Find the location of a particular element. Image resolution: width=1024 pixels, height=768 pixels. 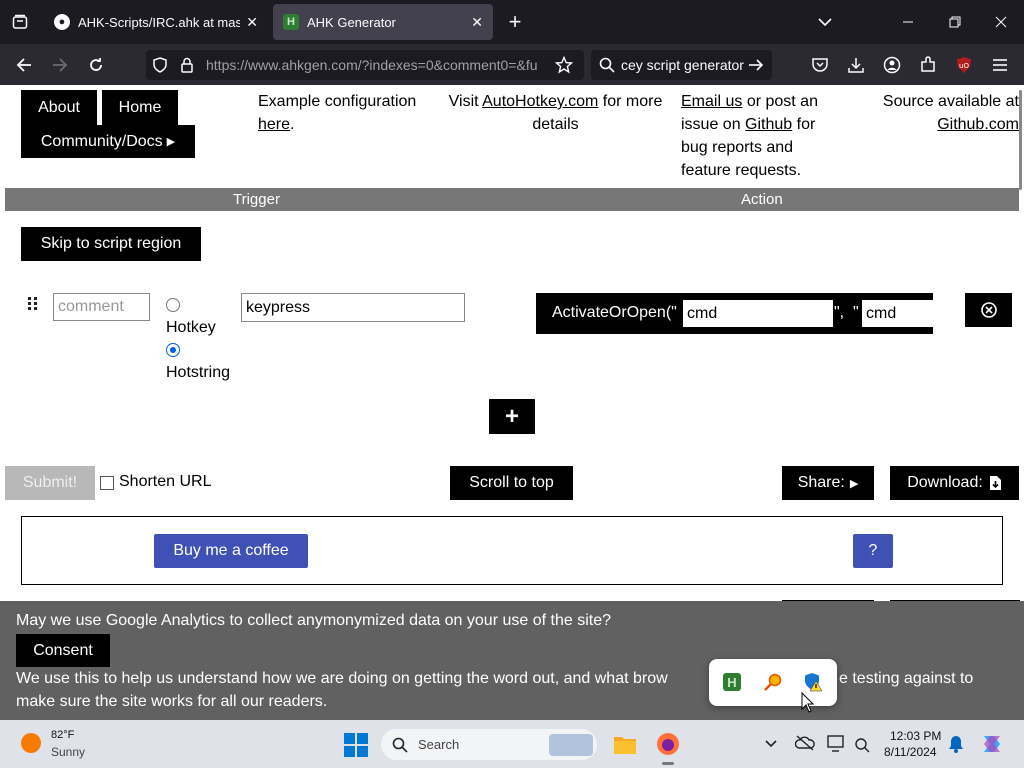

autohotkey-tray-icon: H is located at coordinates (732, 682).